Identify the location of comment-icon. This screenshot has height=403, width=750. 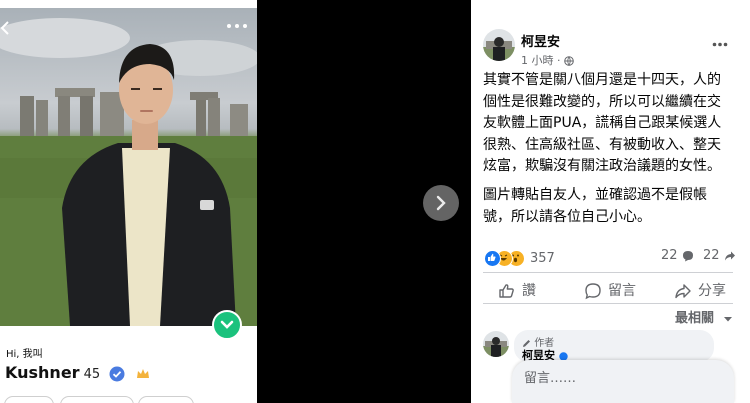
(593, 291).